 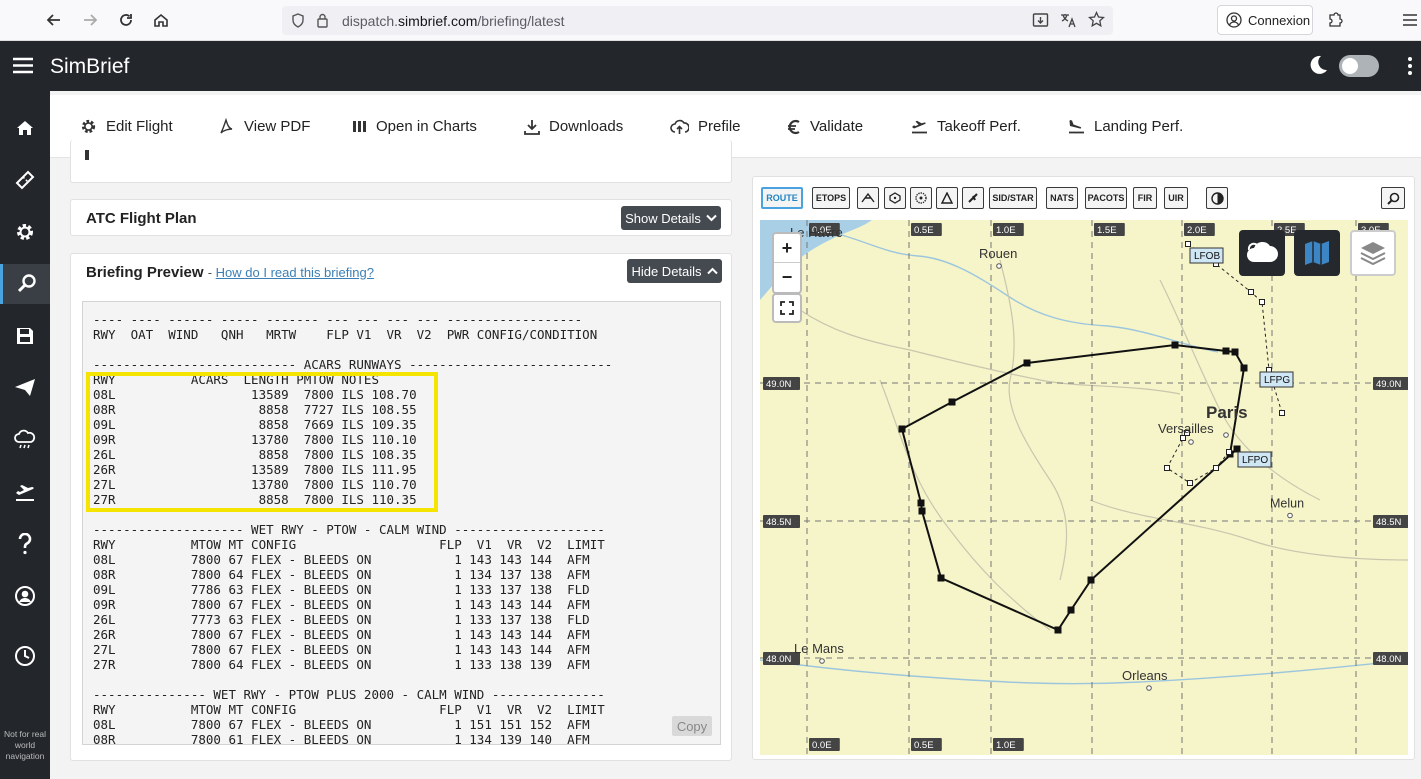 What do you see at coordinates (1373, 253) in the screenshot?
I see `layers-icon` at bounding box center [1373, 253].